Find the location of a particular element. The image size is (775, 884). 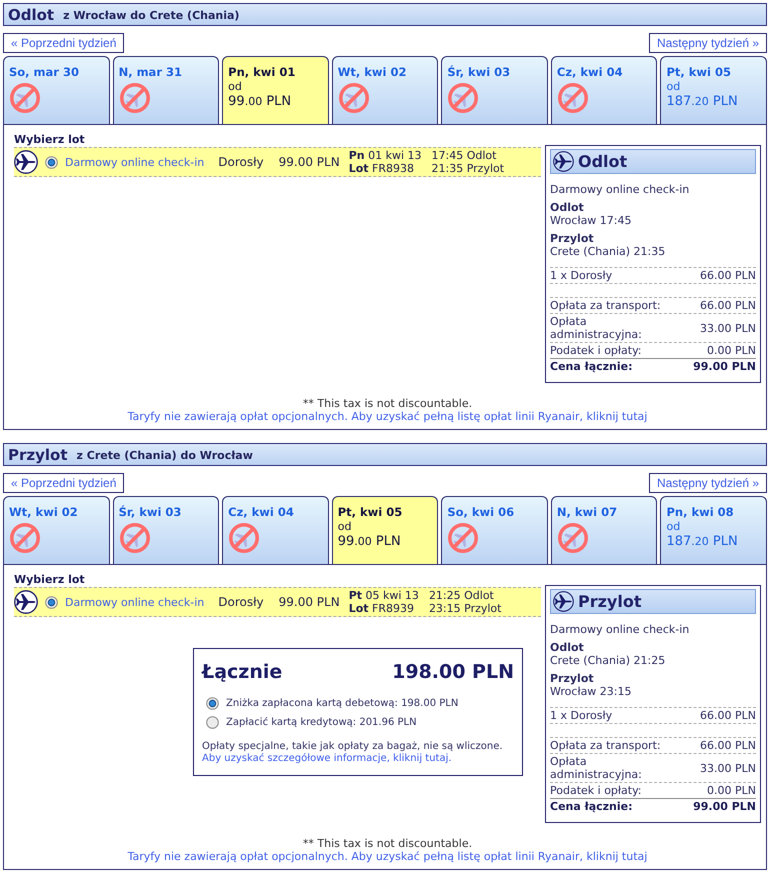

day-tab: N, mar 31 is located at coordinates (166, 90).